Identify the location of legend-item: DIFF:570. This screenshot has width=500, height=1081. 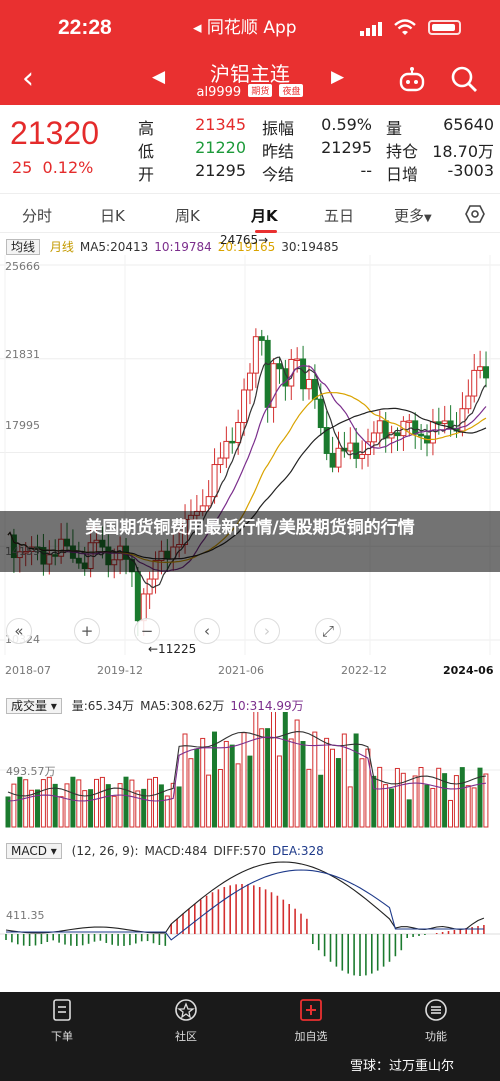
(240, 851).